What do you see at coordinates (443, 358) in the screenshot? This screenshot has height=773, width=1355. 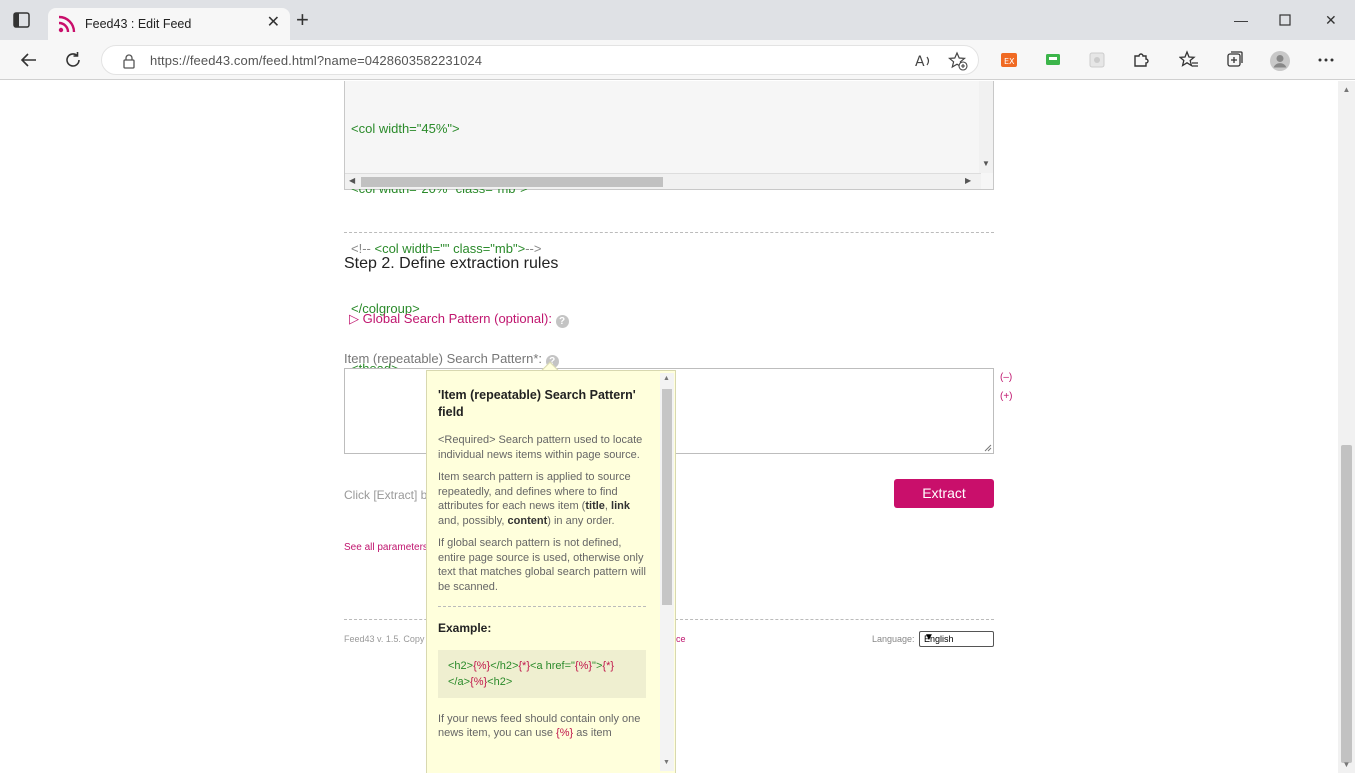 I see `item-pattern-label-text: Item (repeatable) Search Pattern*:` at bounding box center [443, 358].